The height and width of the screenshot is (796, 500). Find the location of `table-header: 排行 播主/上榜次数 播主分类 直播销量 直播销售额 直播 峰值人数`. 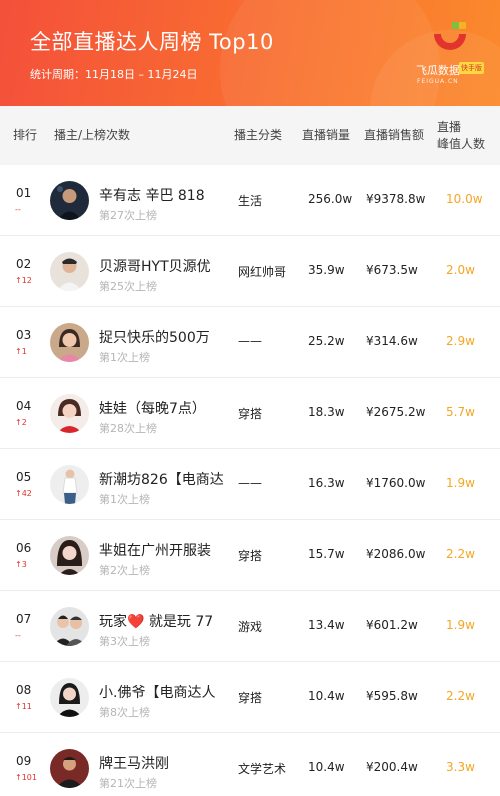

table-header: 排行 播主/上榜次数 播主分类 直播销量 直播销售额 直播 峰值人数 is located at coordinates (250, 135).